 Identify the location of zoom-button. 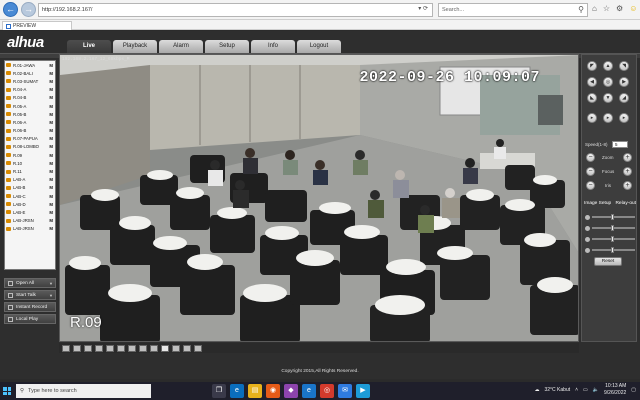
(110, 348).